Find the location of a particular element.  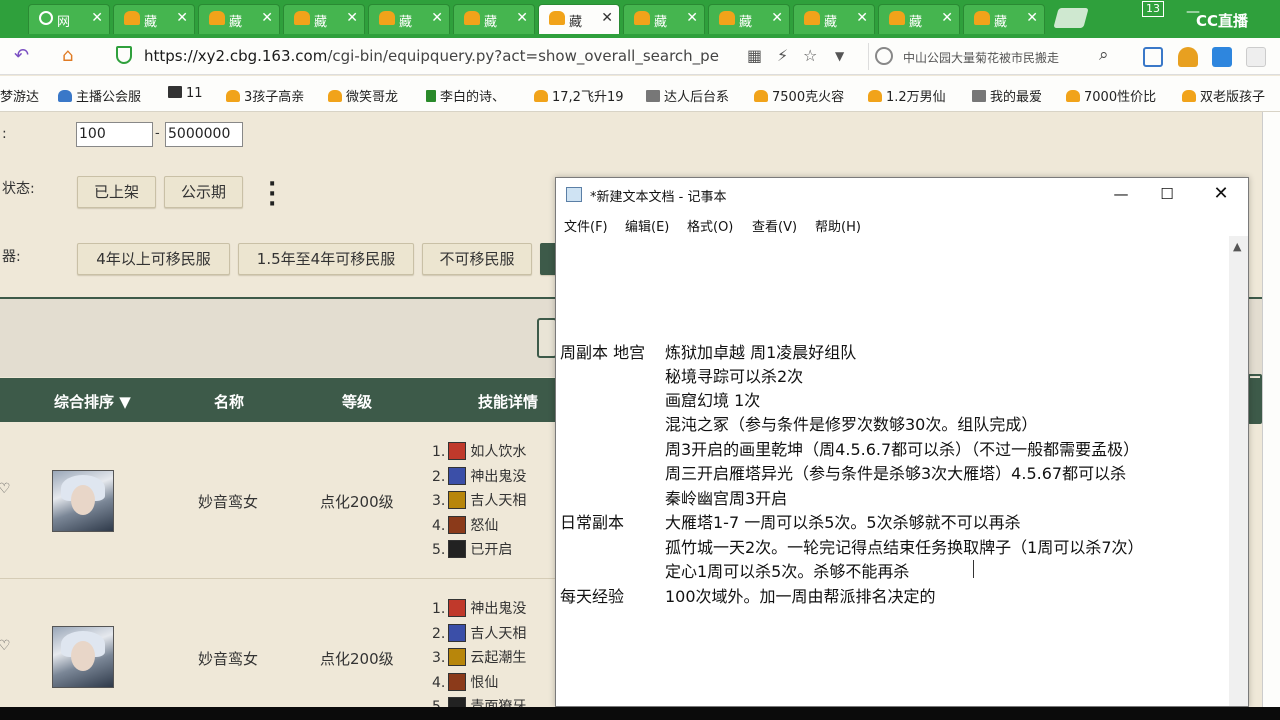

key-icon is located at coordinates (1188, 57).